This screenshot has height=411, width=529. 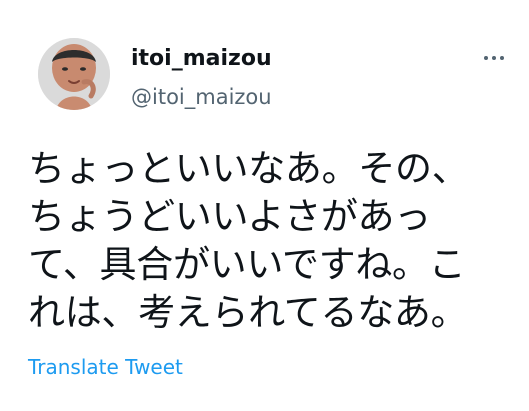 What do you see at coordinates (74, 74) in the screenshot?
I see `avatar` at bounding box center [74, 74].